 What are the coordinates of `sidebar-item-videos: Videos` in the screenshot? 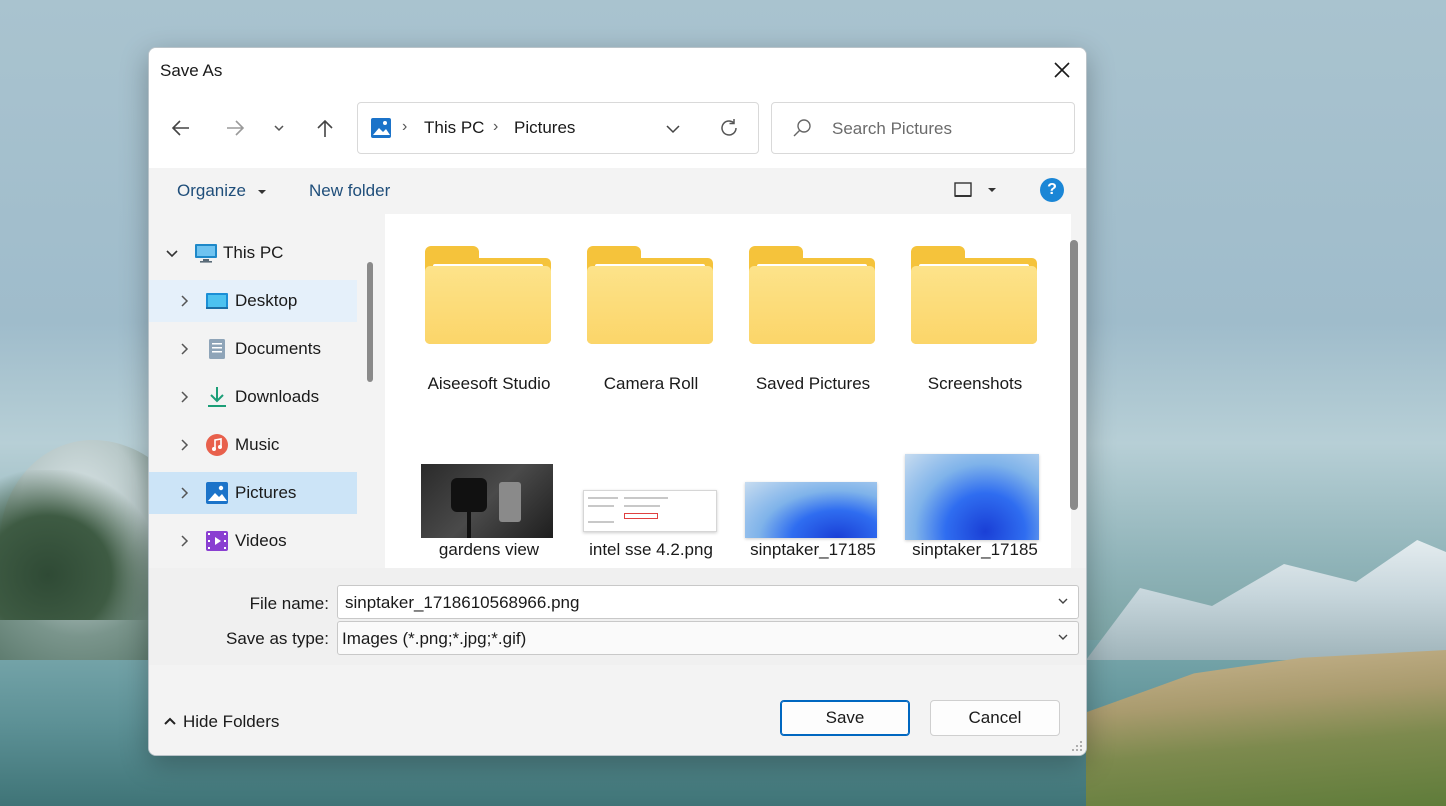 It's located at (253, 541).